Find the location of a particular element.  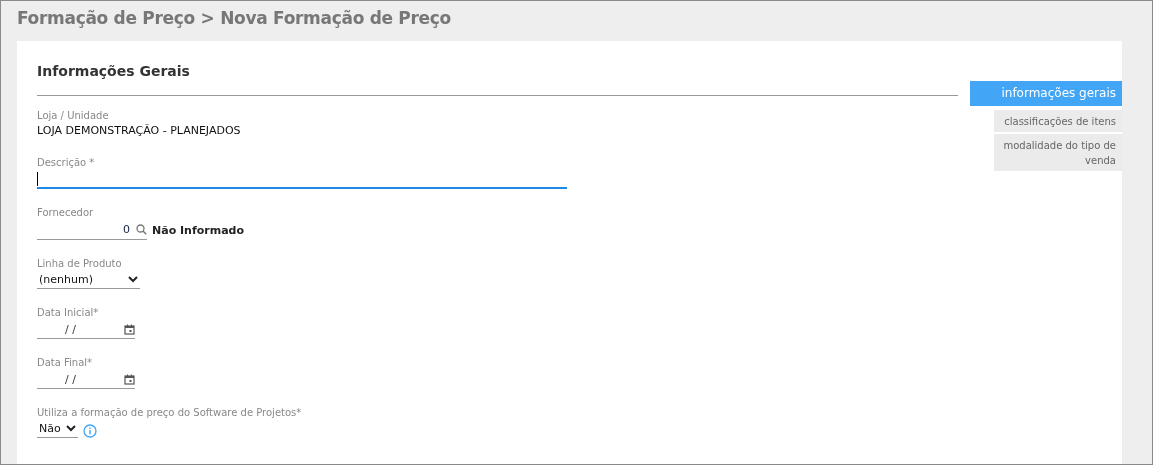

field-value: LOJA DEMONSTRAÇÃO - PLANEJADOS is located at coordinates (139, 131).